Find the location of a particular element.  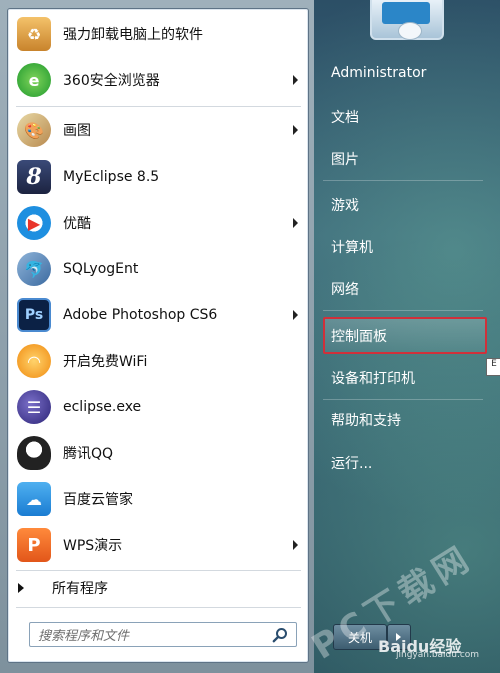

wps-presentation-icon: P is located at coordinates (34, 545).